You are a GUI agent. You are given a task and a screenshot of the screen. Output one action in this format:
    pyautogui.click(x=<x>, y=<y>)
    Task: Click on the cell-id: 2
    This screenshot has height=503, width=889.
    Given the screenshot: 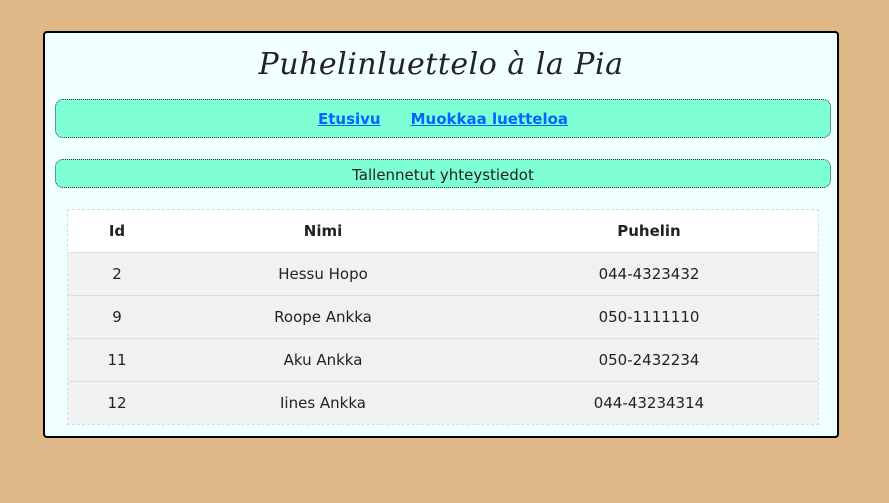 What is the action you would take?
    pyautogui.click(x=117, y=274)
    